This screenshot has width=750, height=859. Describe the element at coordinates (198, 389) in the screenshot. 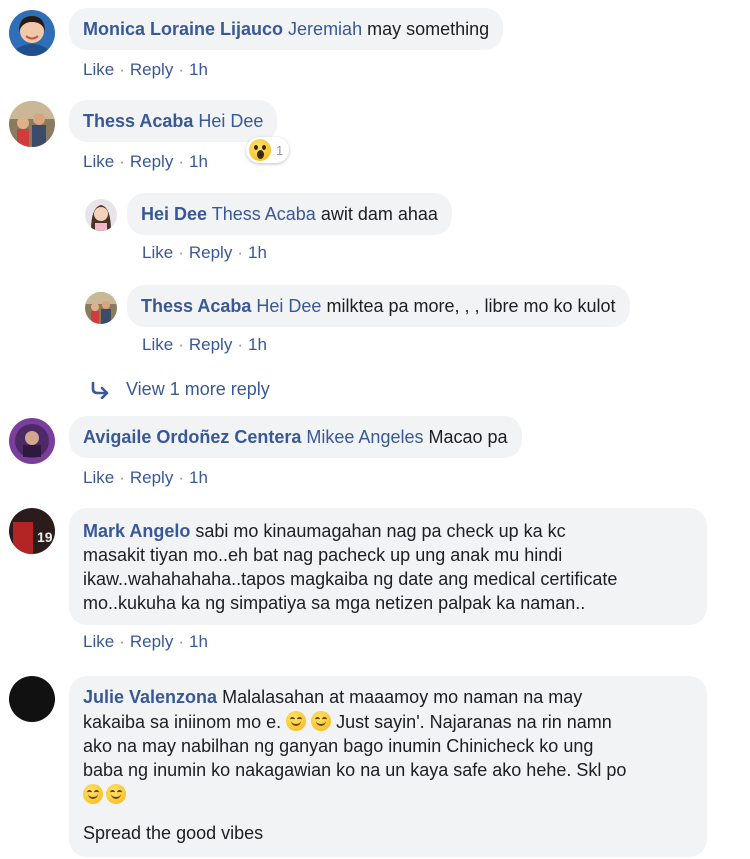

I see `view-more-label: View 1 more reply` at that location.